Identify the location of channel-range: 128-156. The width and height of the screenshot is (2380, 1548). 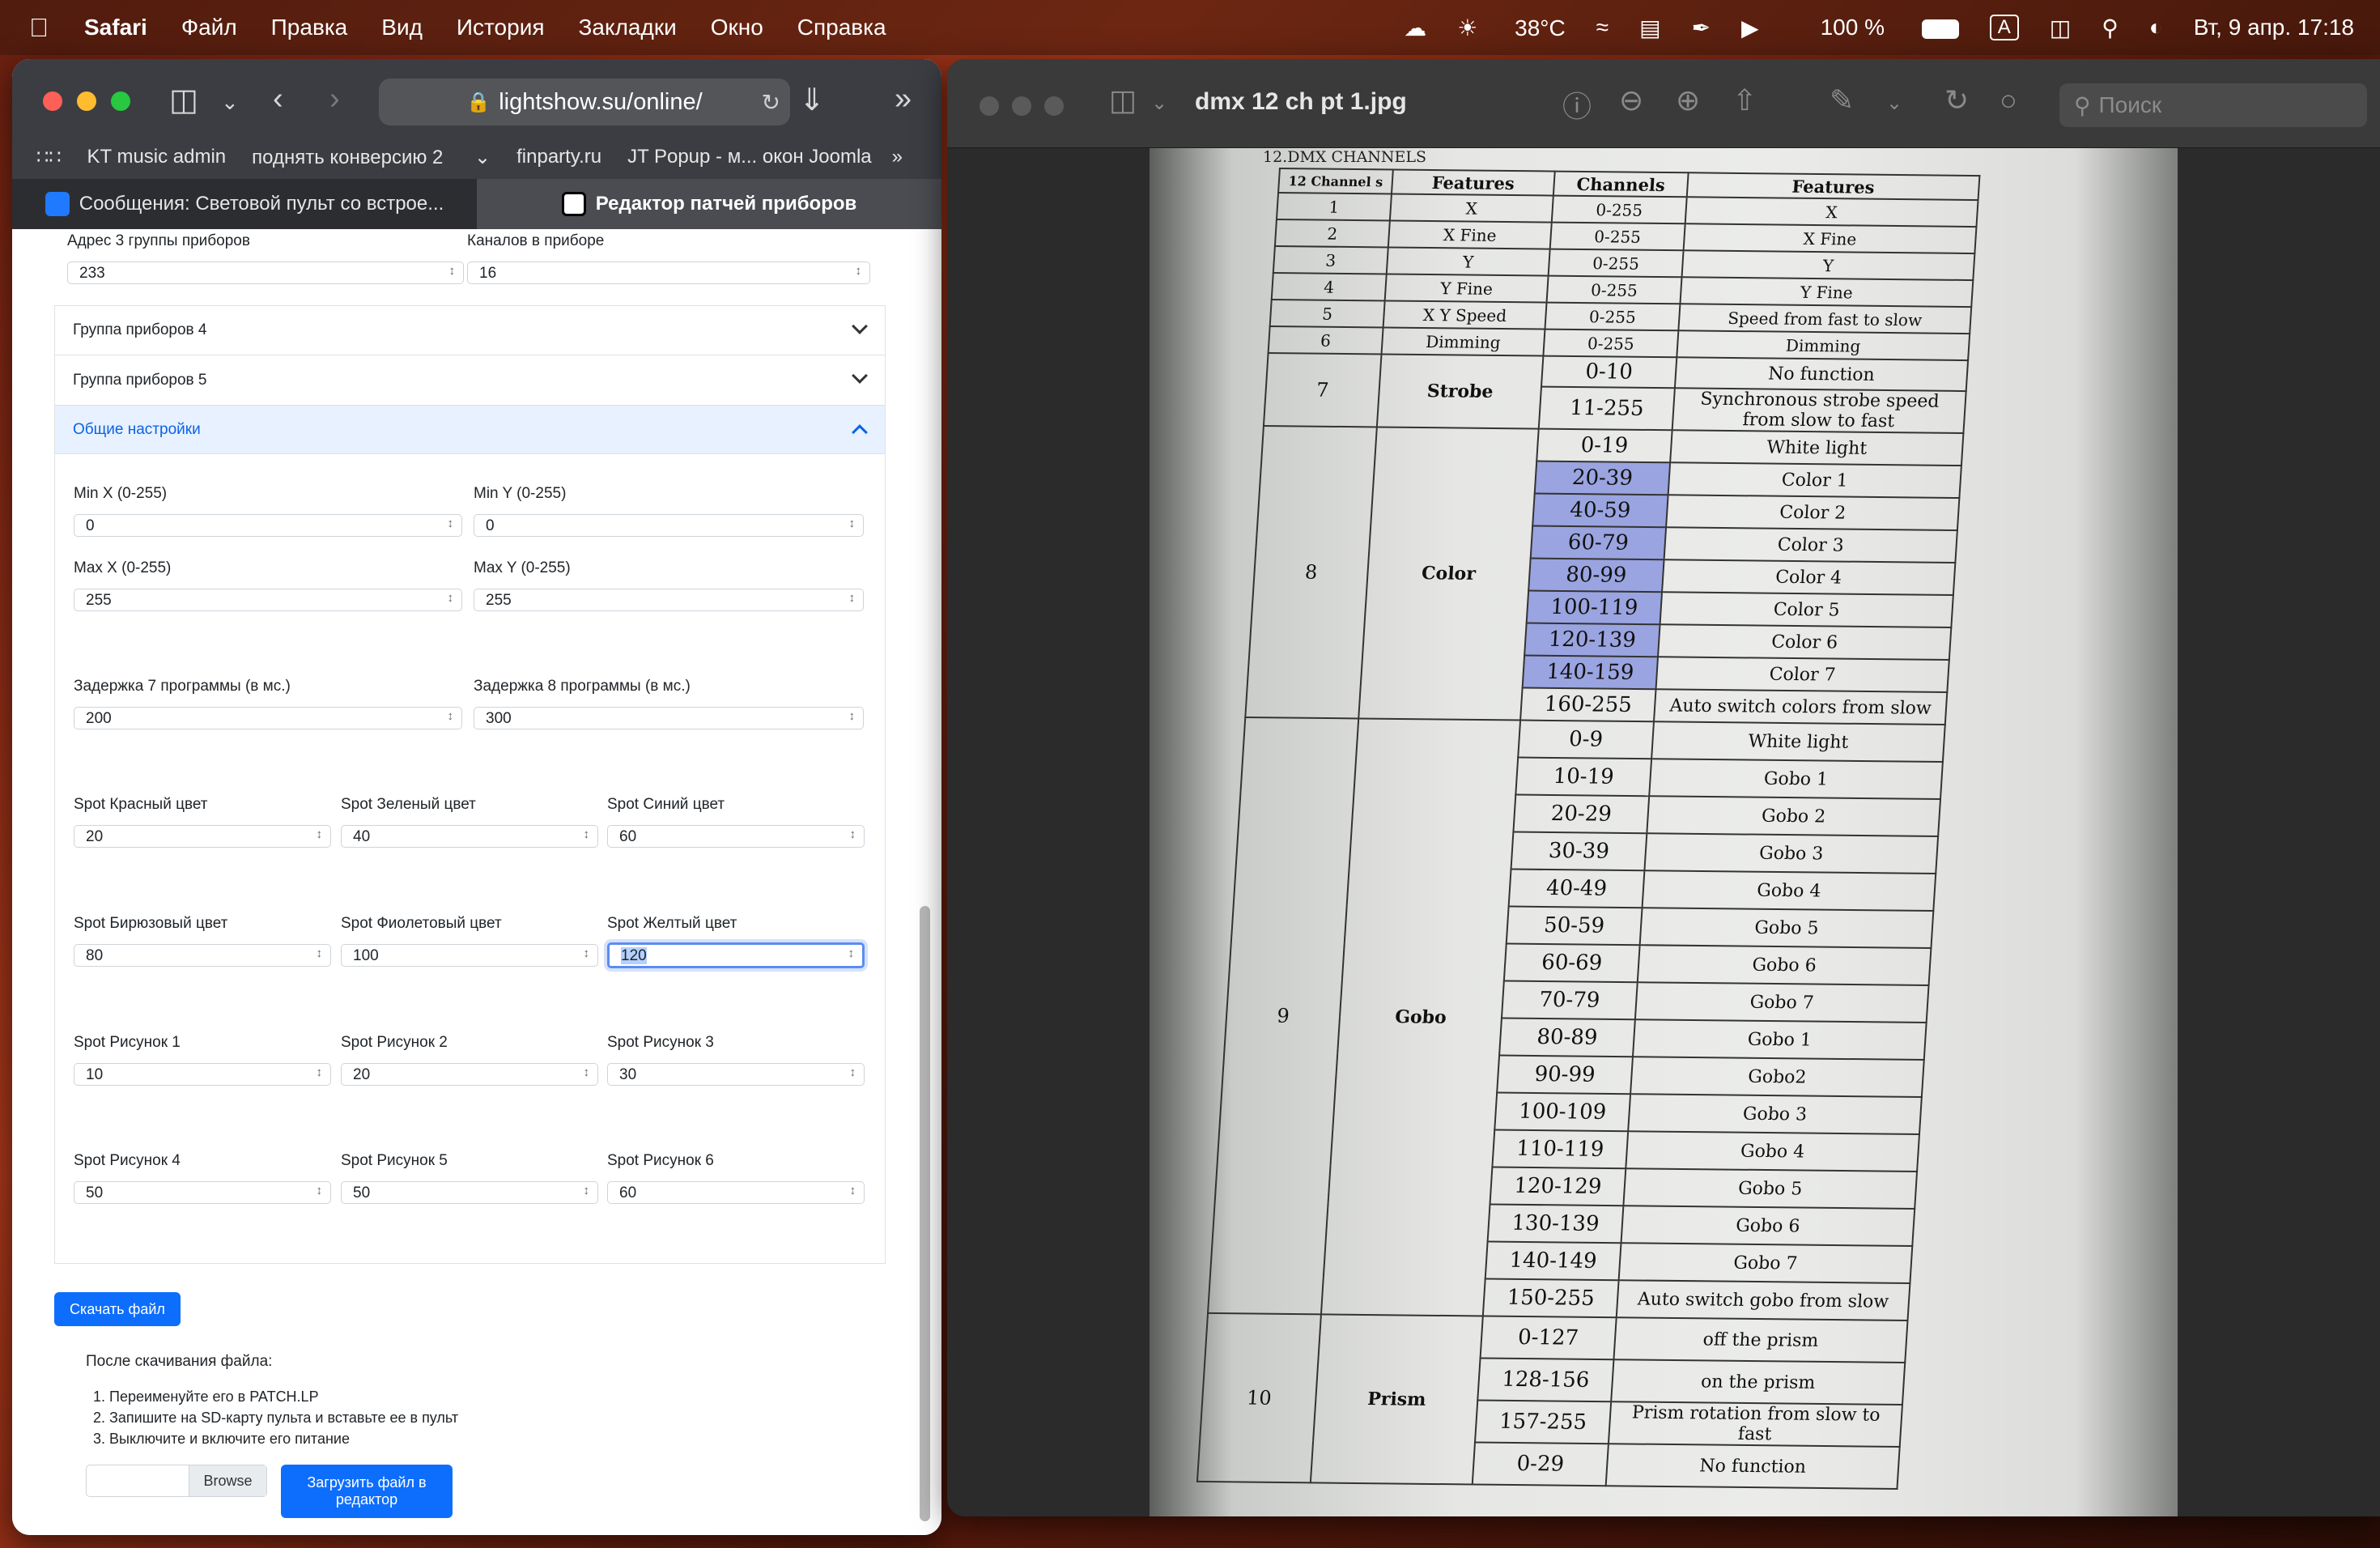
(1545, 1380).